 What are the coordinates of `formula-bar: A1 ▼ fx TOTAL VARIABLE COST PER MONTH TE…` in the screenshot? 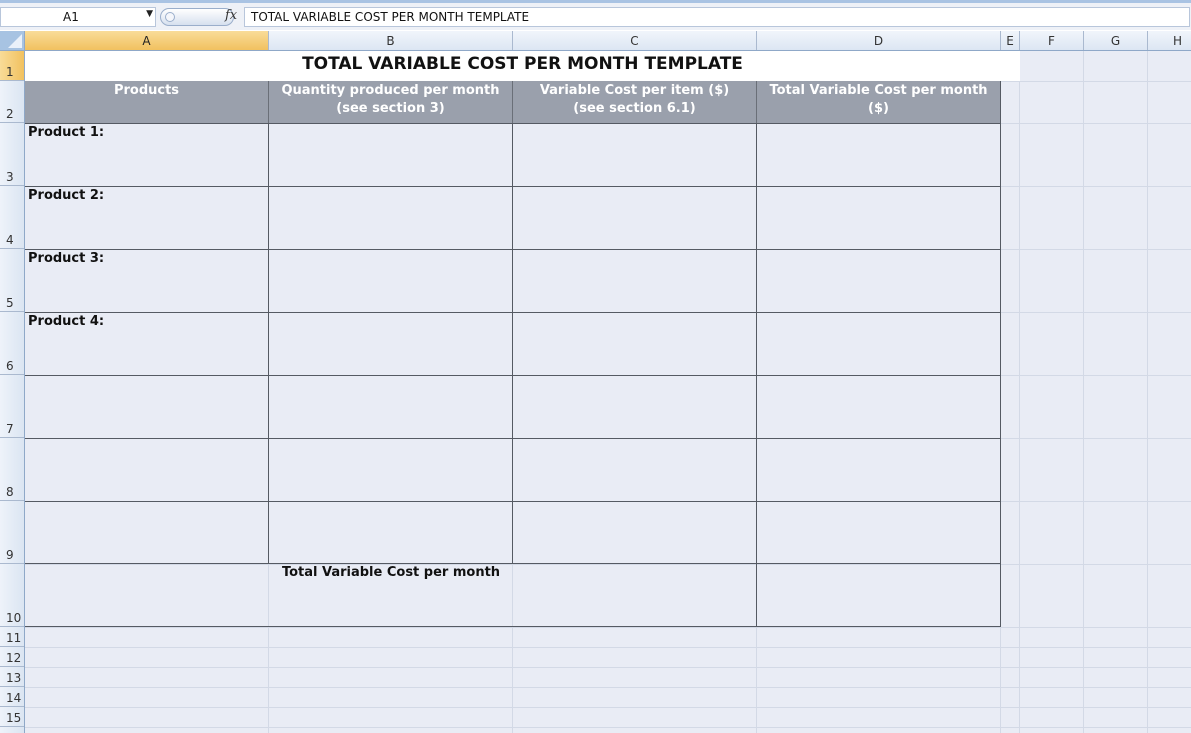 It's located at (595, 15).